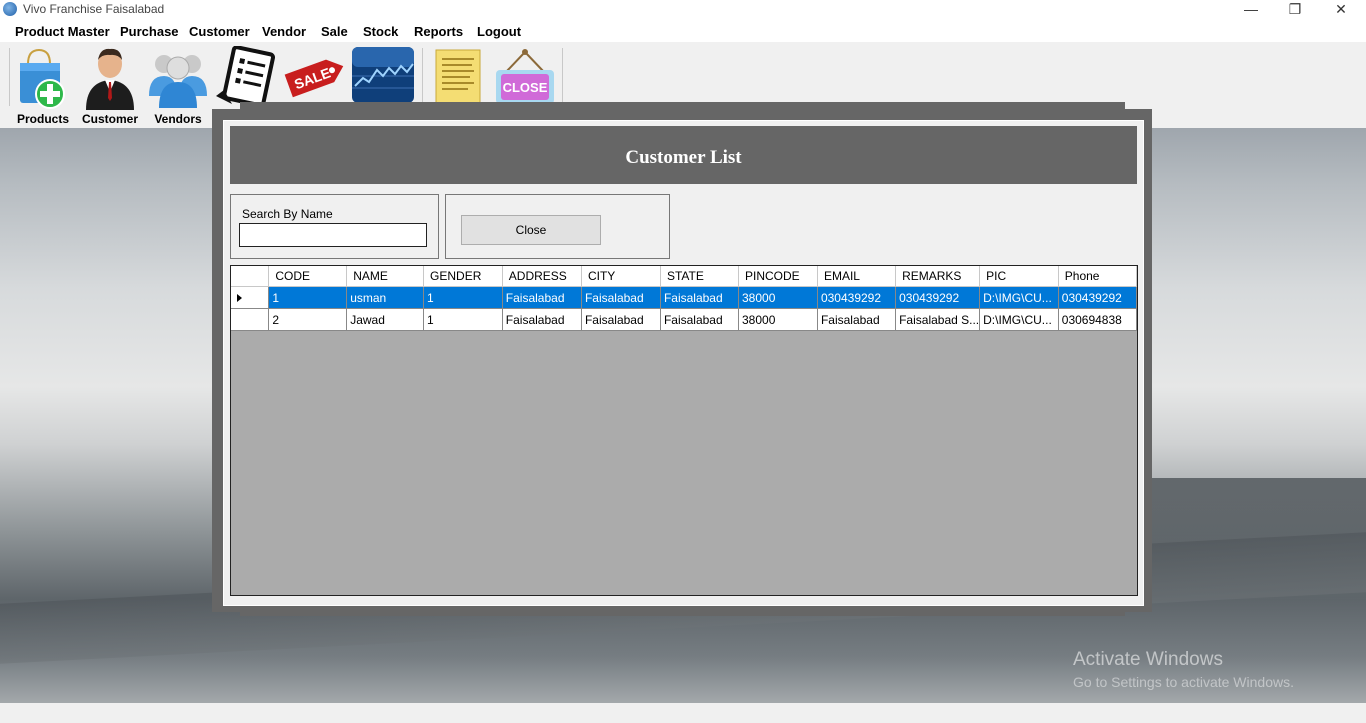 The height and width of the screenshot is (723, 1366). Describe the element at coordinates (250, 276) in the screenshot. I see `row-header-corner` at that location.